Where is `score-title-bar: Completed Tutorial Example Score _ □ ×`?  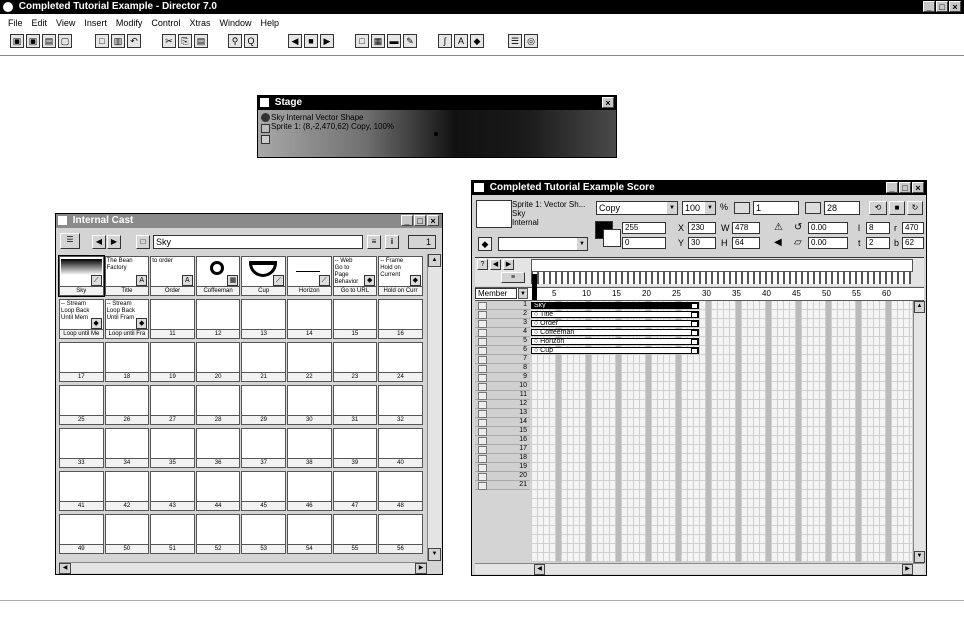 score-title-bar: Completed Tutorial Example Score _ □ × is located at coordinates (699, 188).